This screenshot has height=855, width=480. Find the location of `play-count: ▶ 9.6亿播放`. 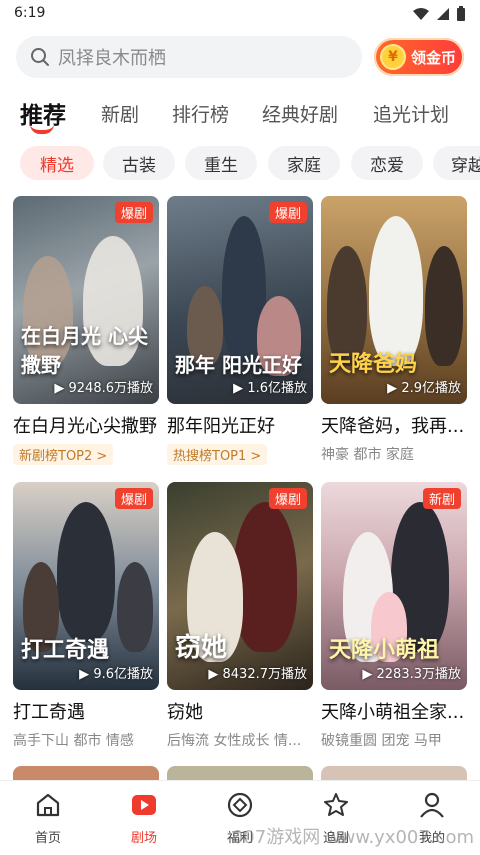

play-count: ▶ 9.6亿播放 is located at coordinates (116, 674).